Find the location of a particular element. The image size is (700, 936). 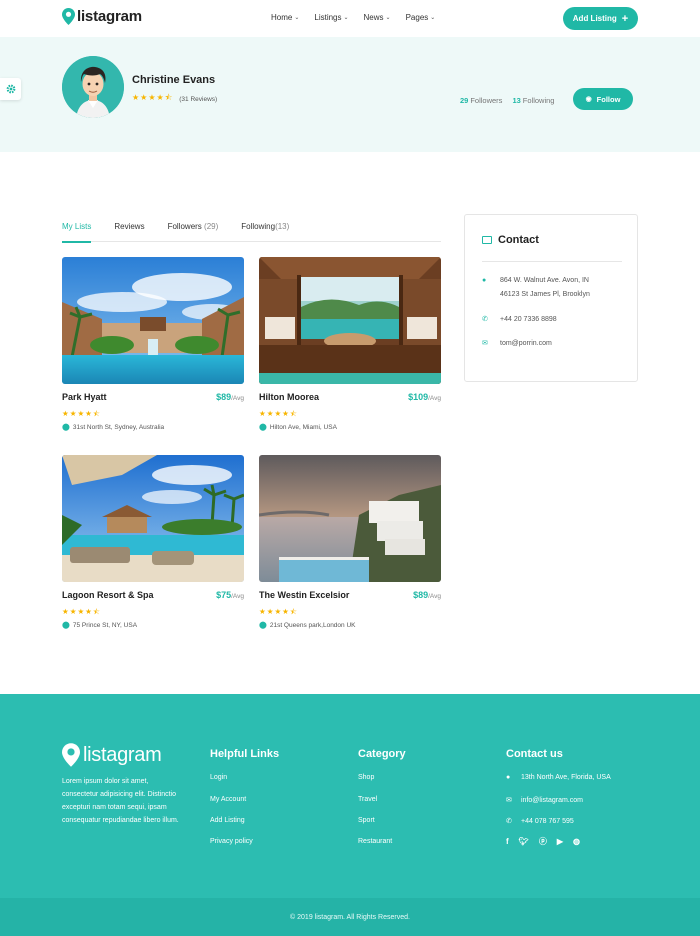

tab-my-lists: My Lists is located at coordinates (77, 232).